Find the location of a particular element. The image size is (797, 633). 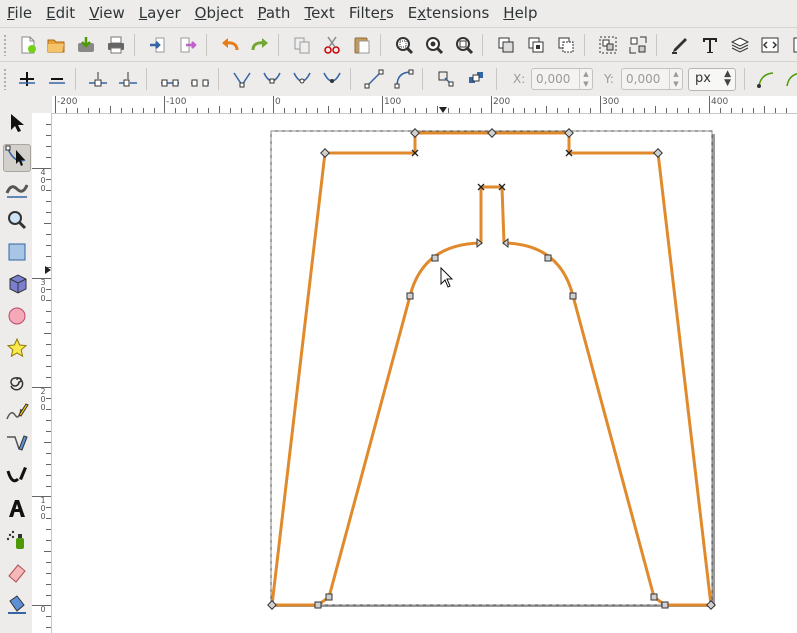

zoom-selection-icon is located at coordinates (404, 45).